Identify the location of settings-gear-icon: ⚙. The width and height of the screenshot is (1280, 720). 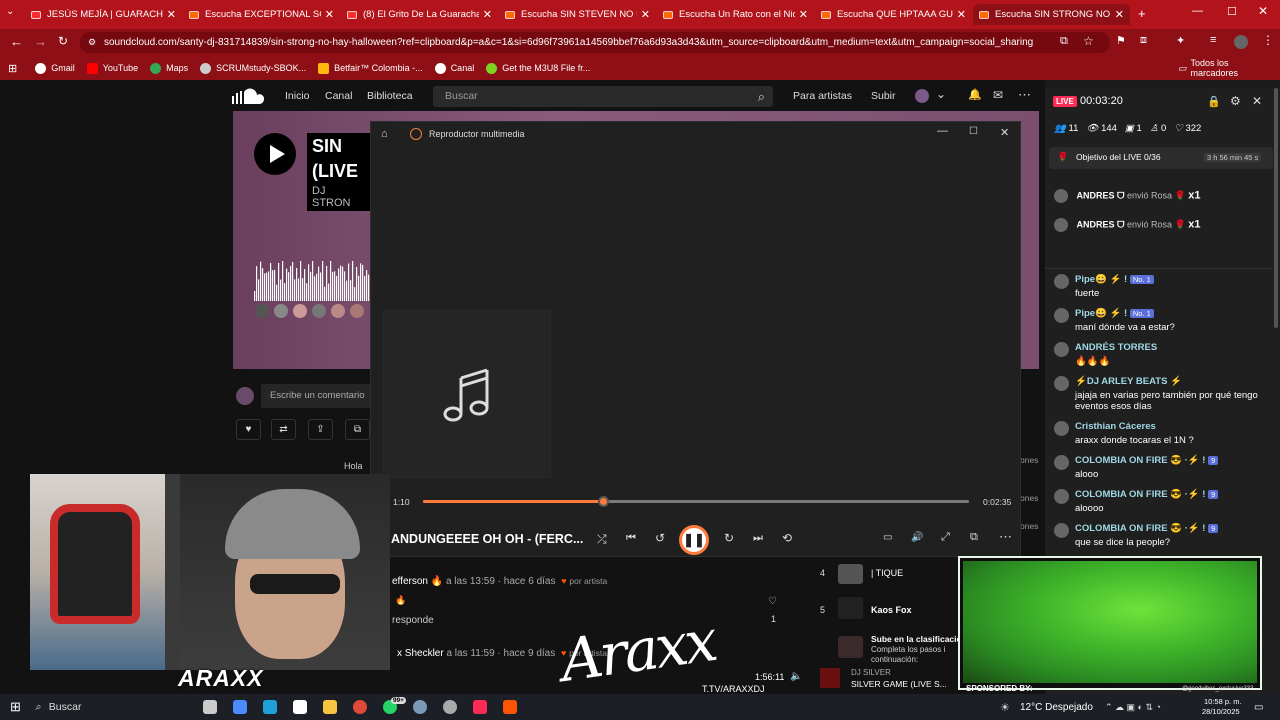
(1235, 101).